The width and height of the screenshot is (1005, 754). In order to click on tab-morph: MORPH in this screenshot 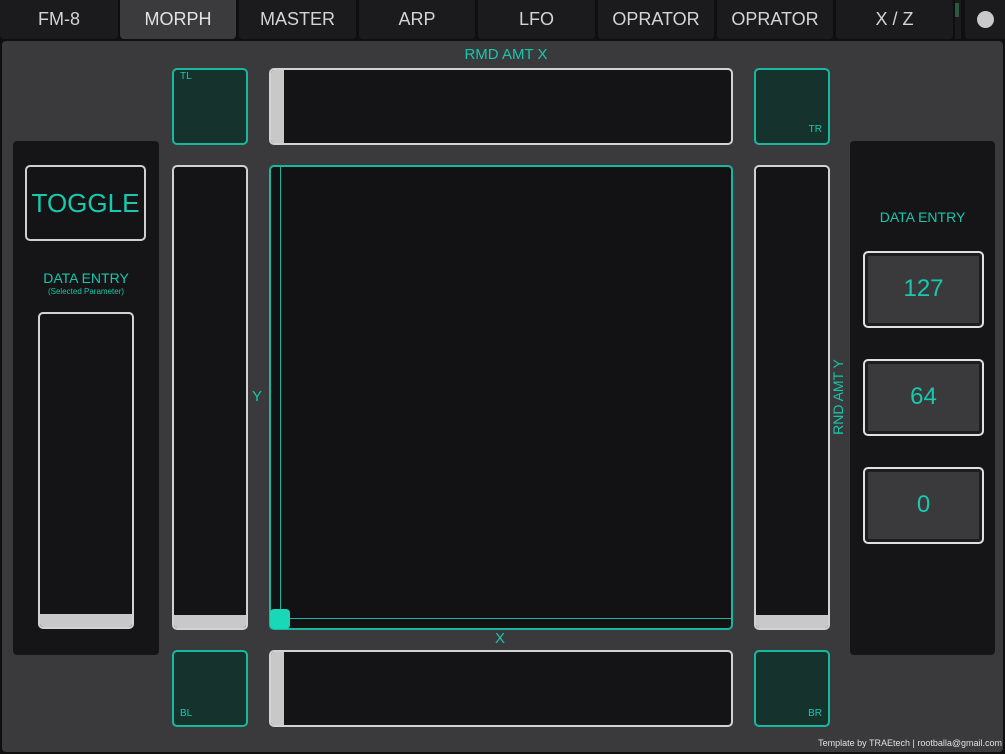, I will do `click(178, 19)`.